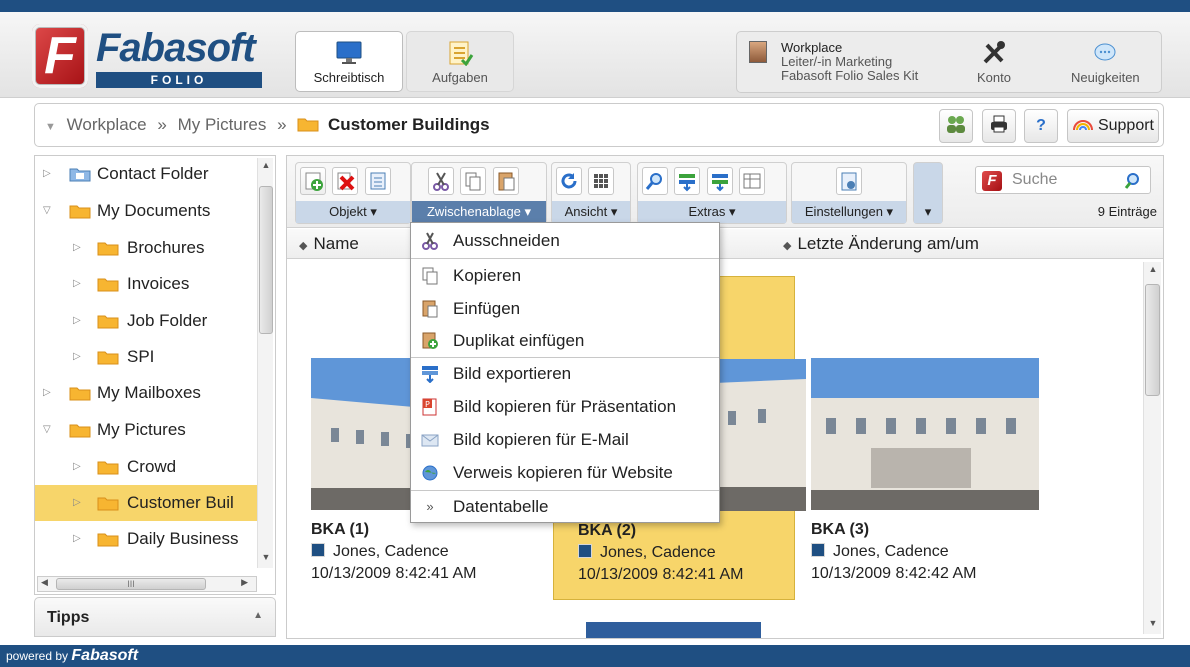  I want to click on toolbar-zwischenablage-menu: Zwischenablage ▾, so click(479, 212).